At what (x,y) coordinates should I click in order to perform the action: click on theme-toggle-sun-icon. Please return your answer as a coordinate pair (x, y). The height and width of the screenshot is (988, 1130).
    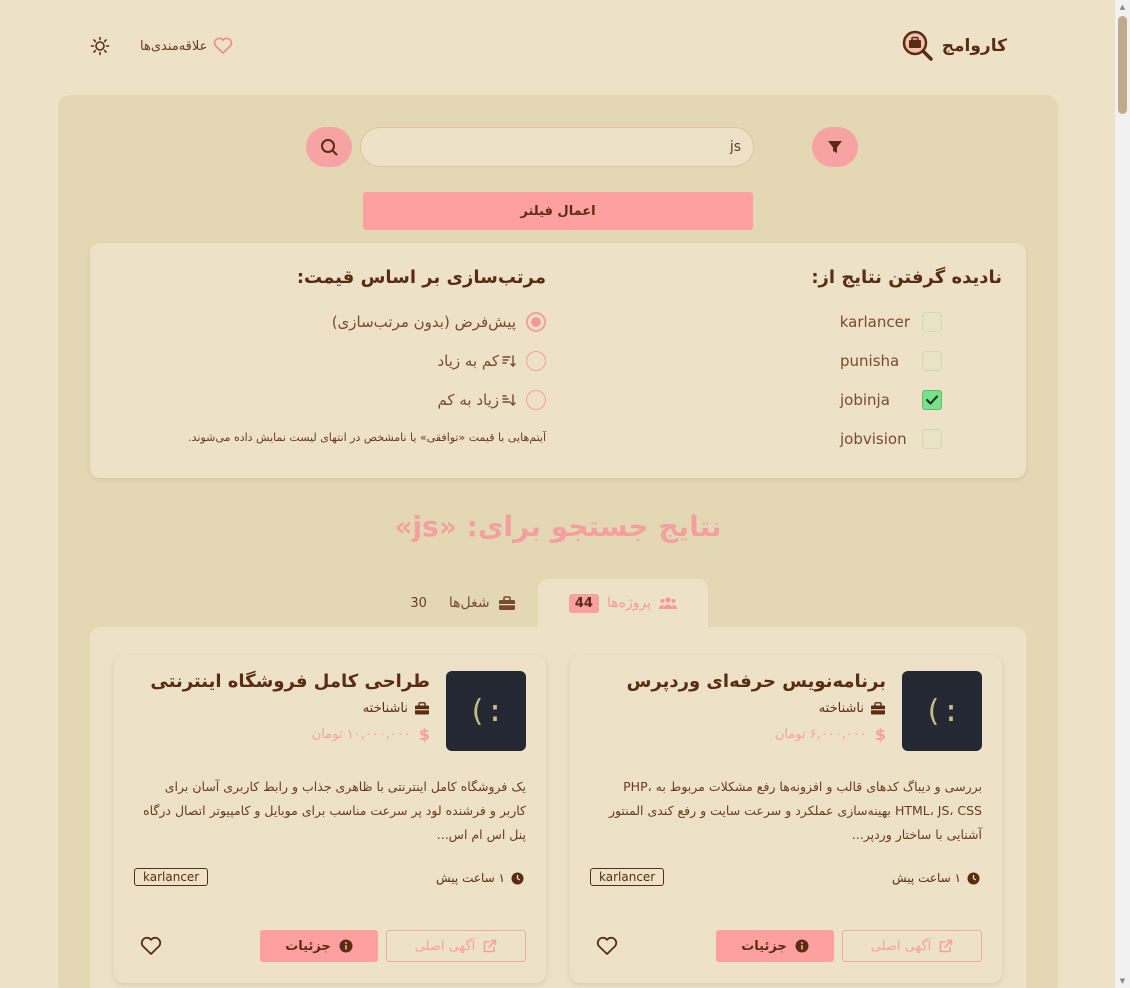
    Looking at the image, I should click on (100, 46).